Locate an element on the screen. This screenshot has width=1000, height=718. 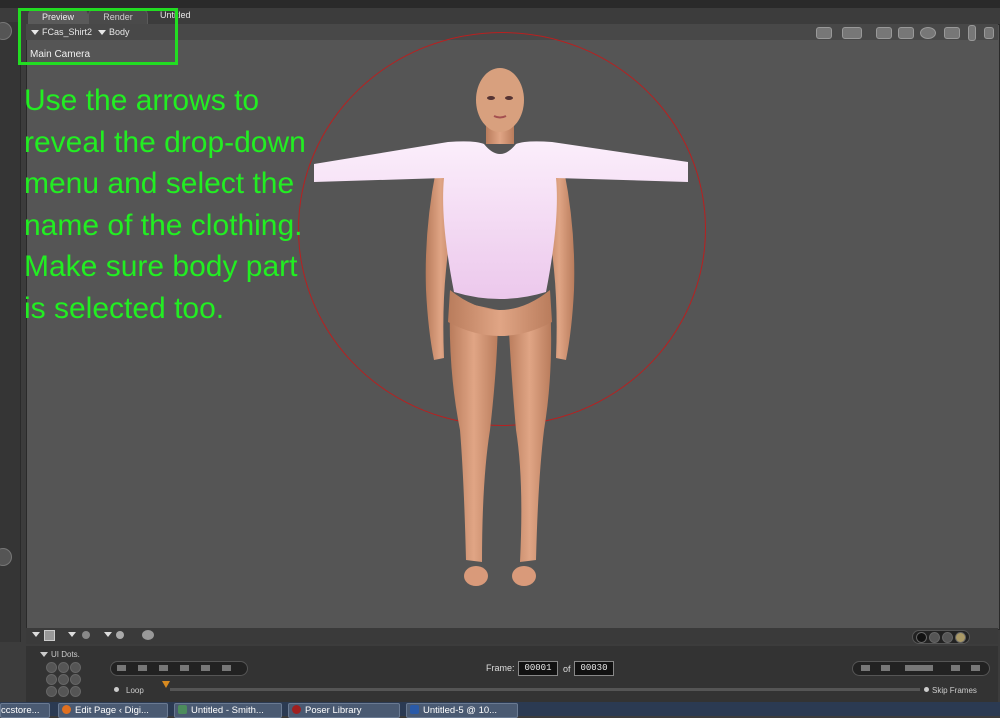
ui-dots-label: UI Dots. is located at coordinates (60, 654).